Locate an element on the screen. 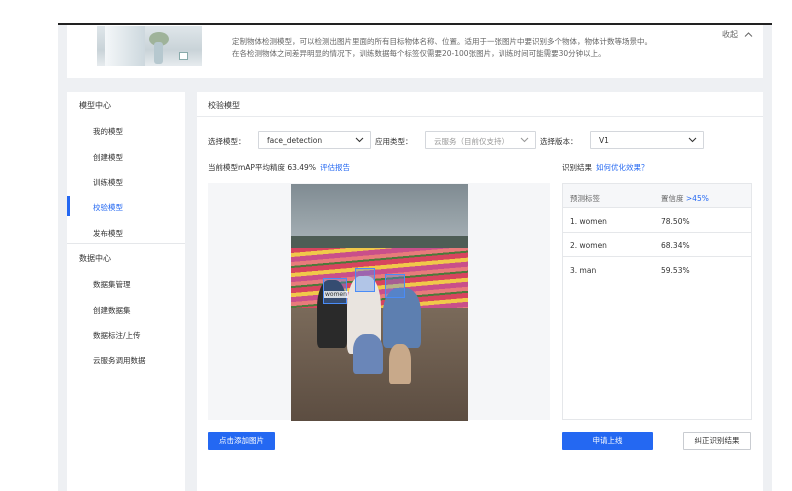 This screenshot has height=491, width=792. sidebar-item-publish-model: 发布模型 is located at coordinates (108, 233).